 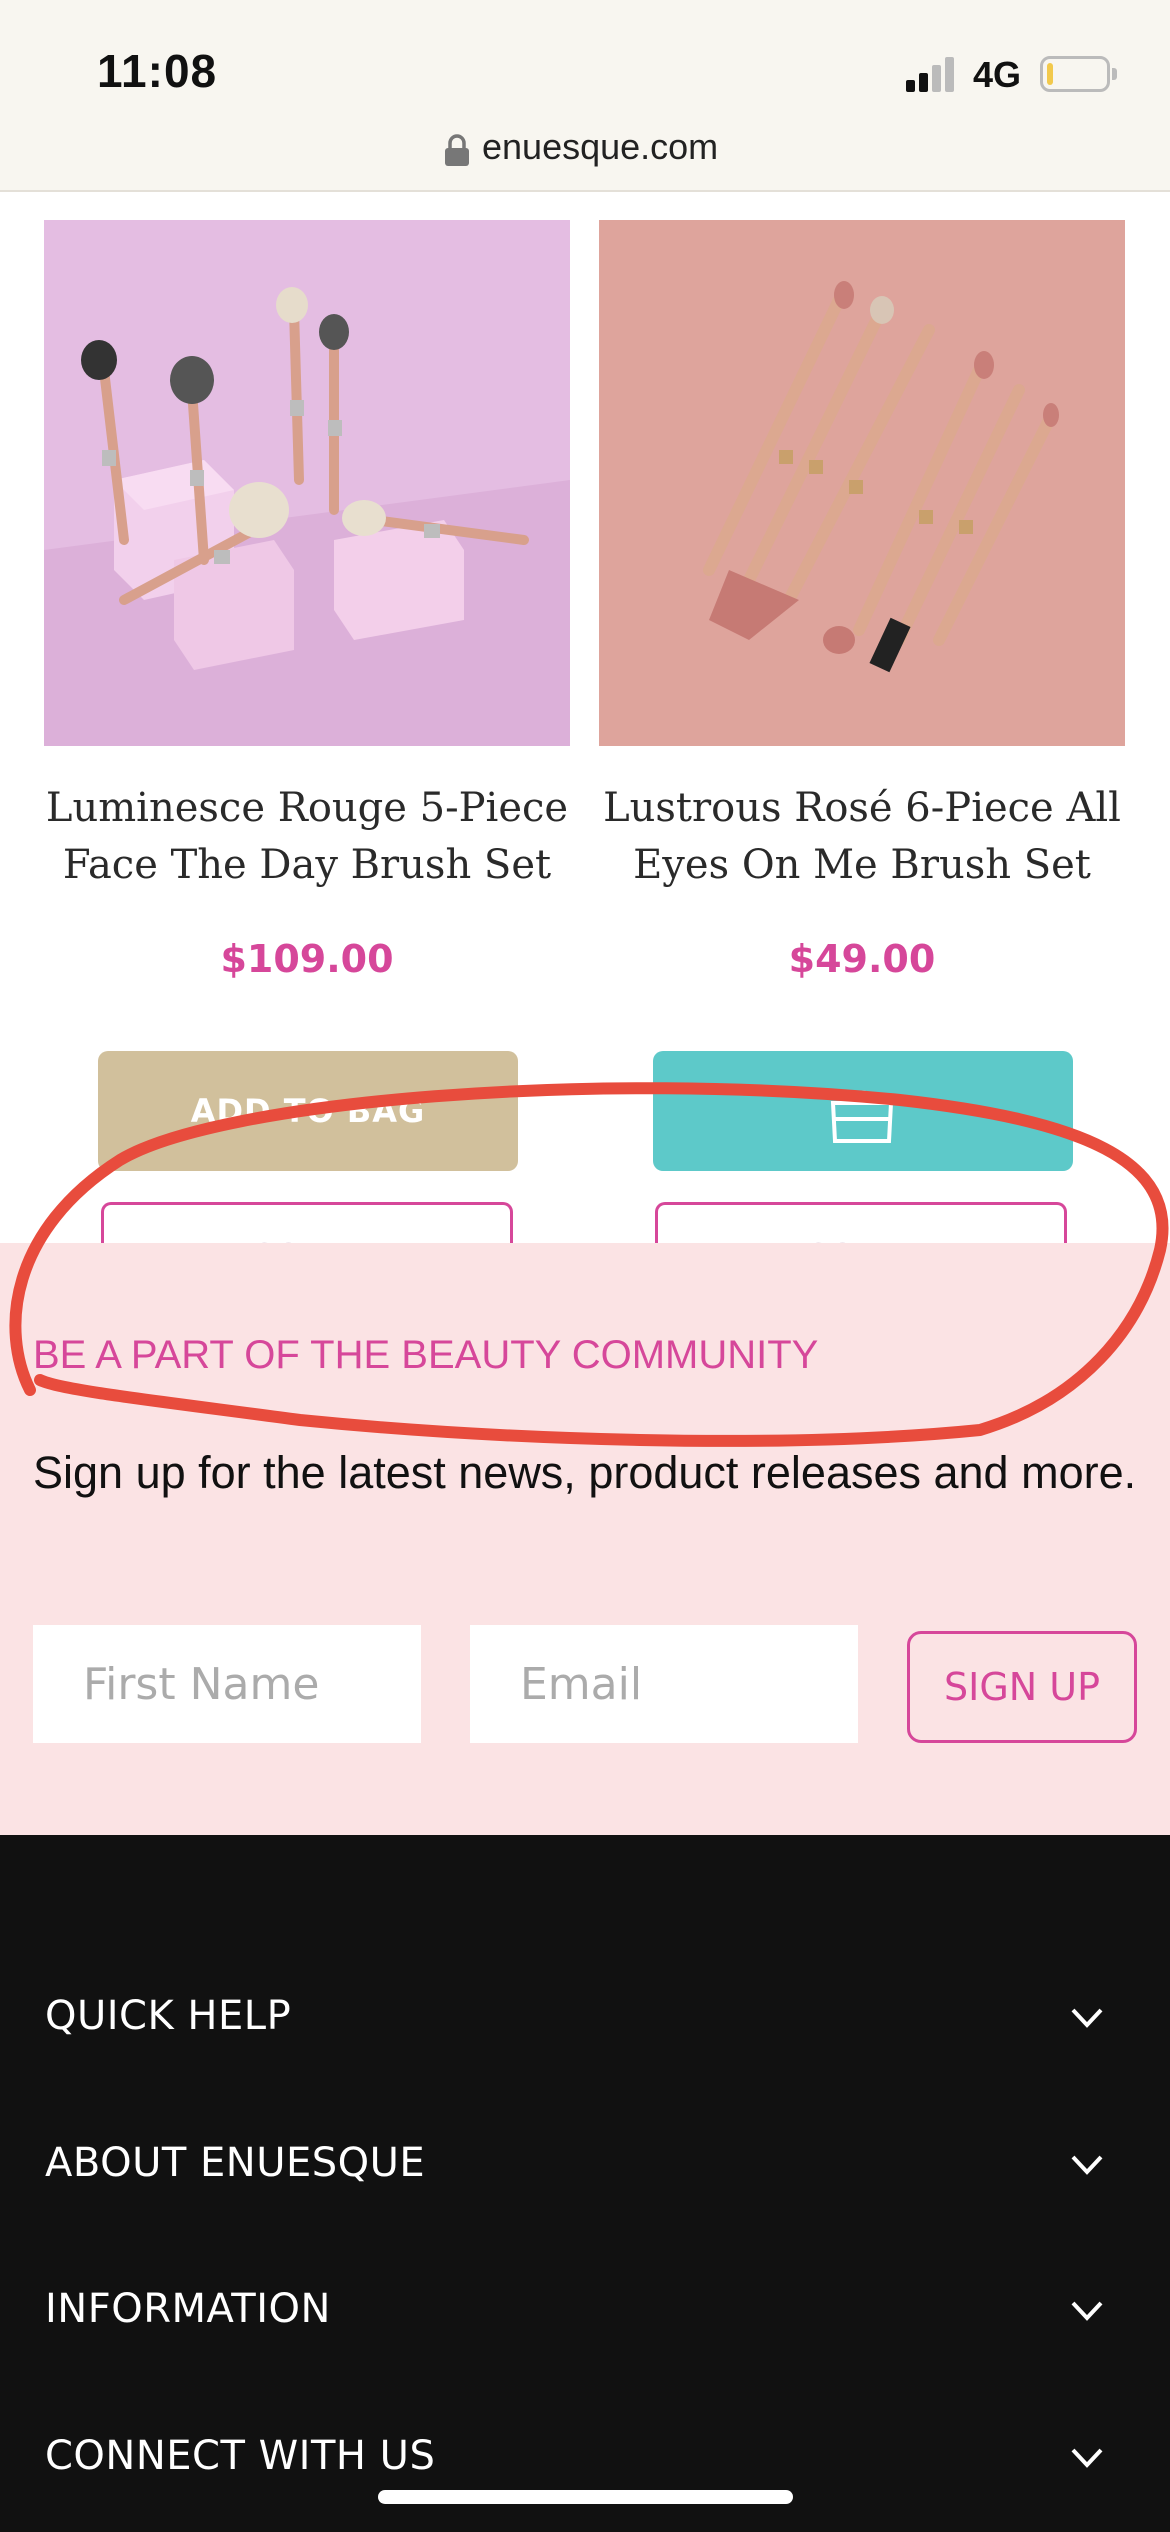 I want to click on add-to-bag-button, so click(x=863, y=1111).